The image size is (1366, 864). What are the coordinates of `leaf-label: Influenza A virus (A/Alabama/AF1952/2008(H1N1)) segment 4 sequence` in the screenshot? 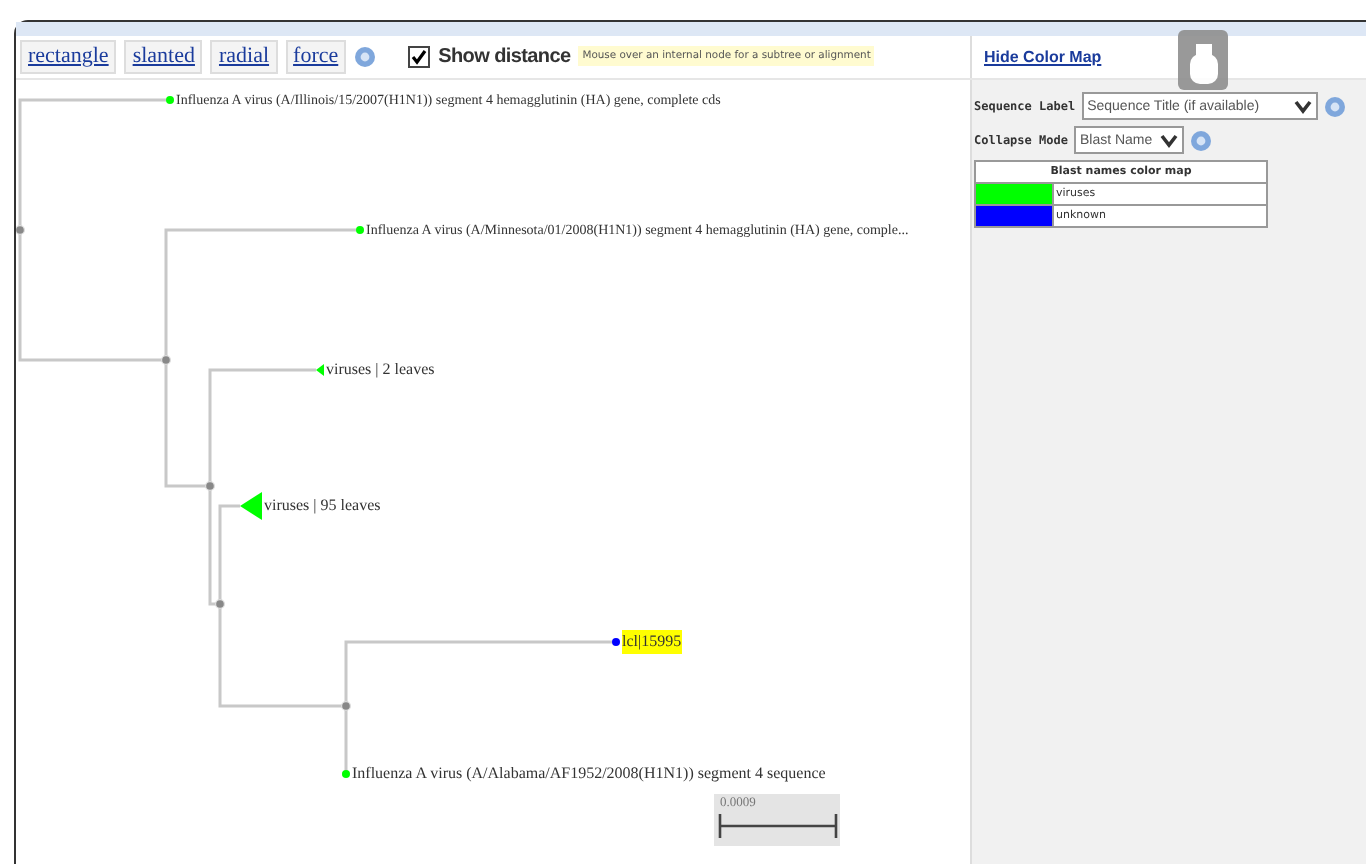 It's located at (589, 774).